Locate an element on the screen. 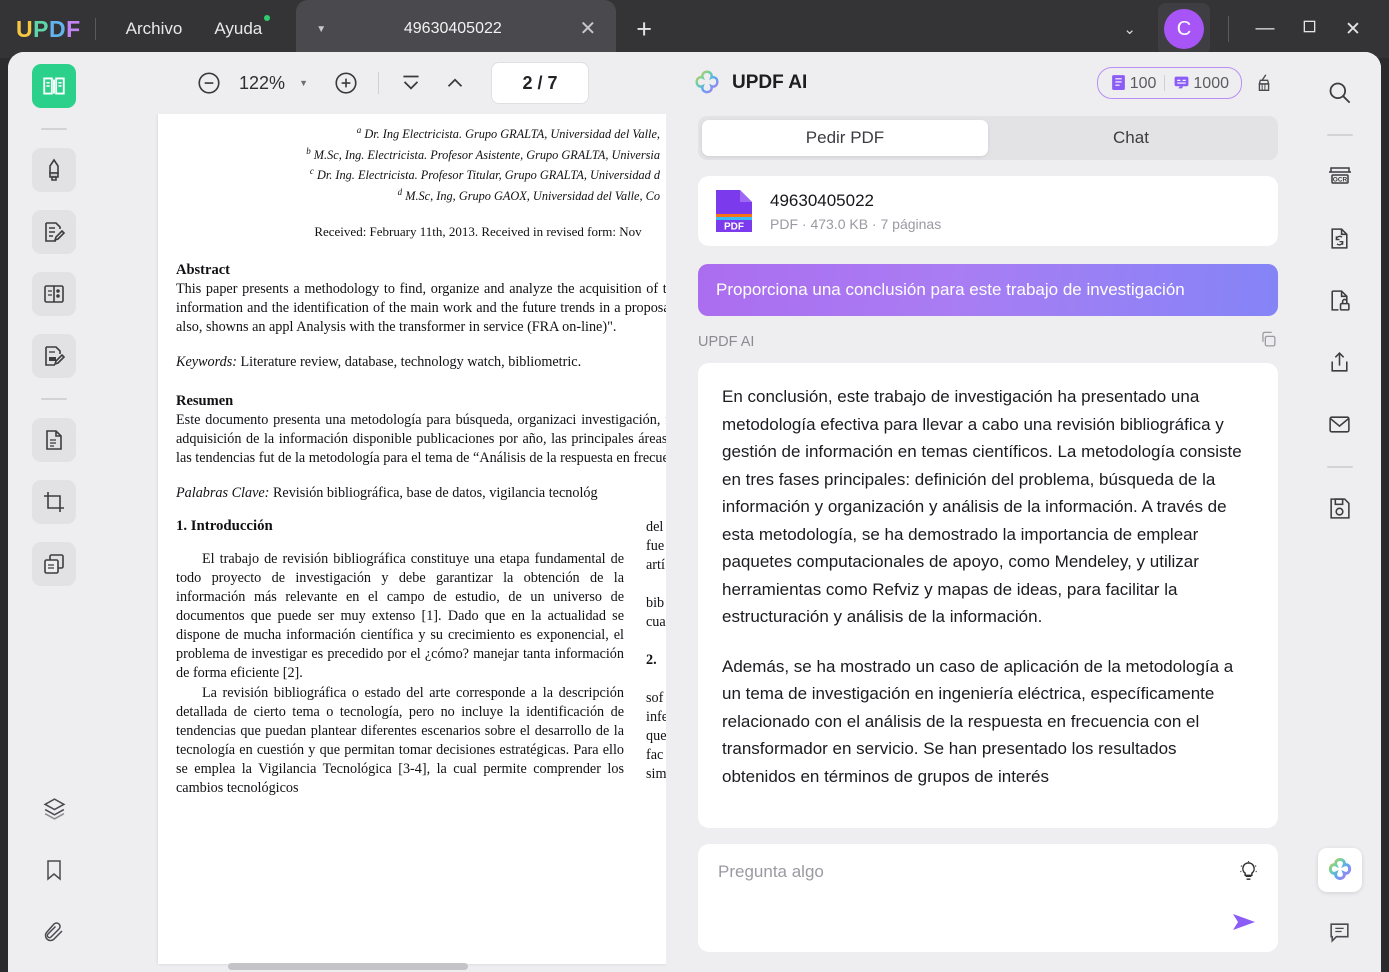 This screenshot has width=1389, height=972. maximize-icon is located at coordinates (1309, 26).